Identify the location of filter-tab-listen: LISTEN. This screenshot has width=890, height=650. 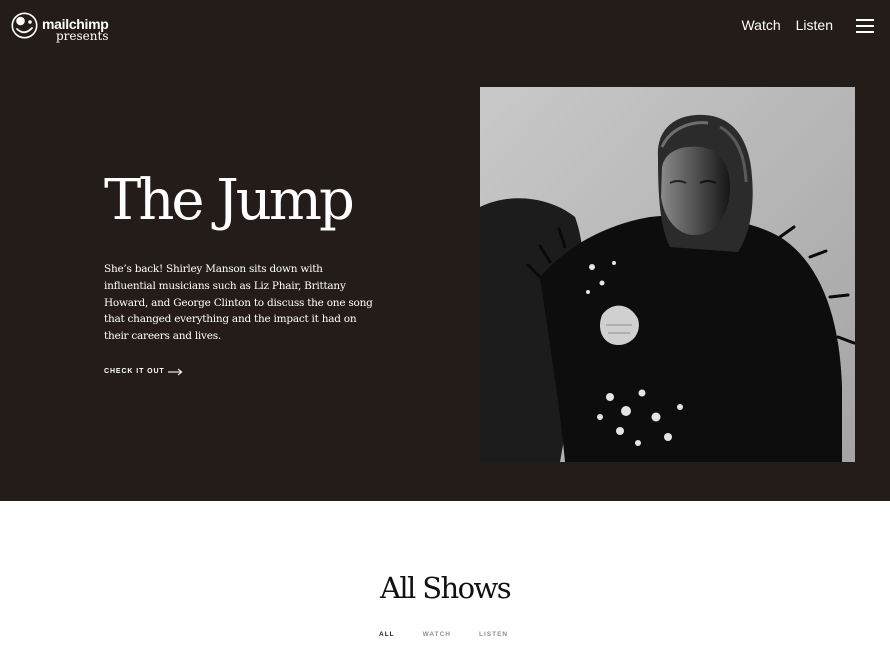
(493, 635).